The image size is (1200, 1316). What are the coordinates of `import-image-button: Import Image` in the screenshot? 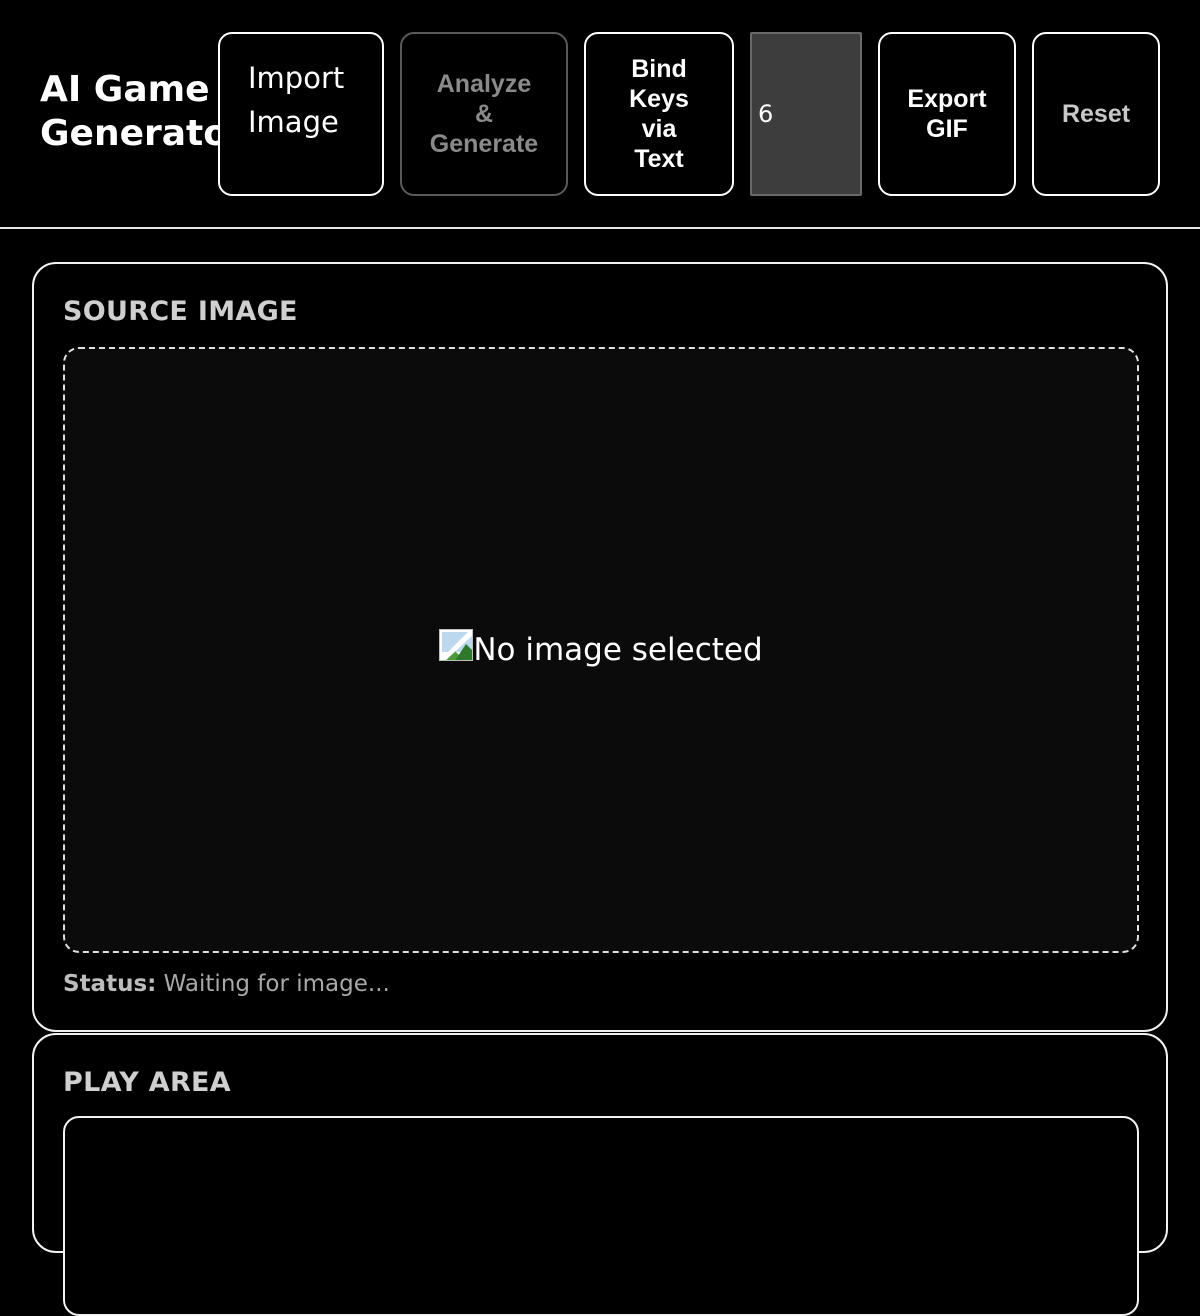 It's located at (301, 114).